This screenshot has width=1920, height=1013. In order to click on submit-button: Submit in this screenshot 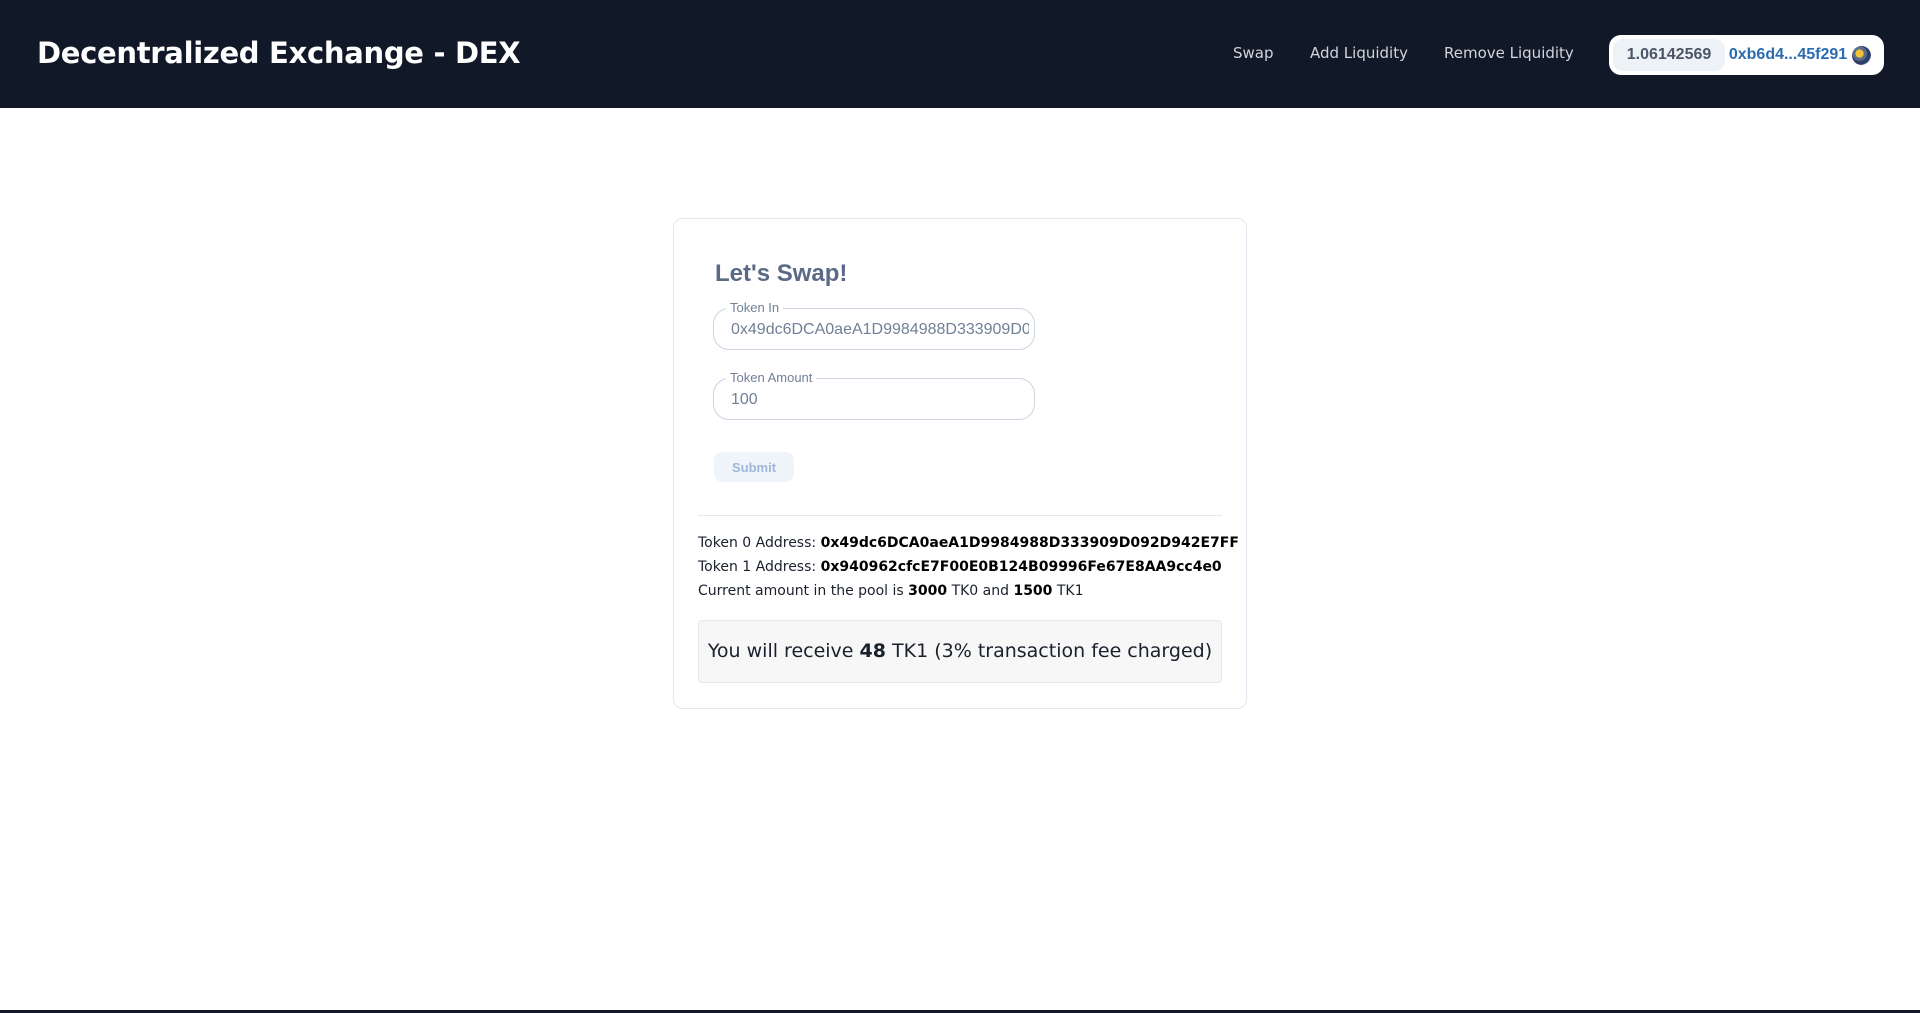, I will do `click(754, 467)`.